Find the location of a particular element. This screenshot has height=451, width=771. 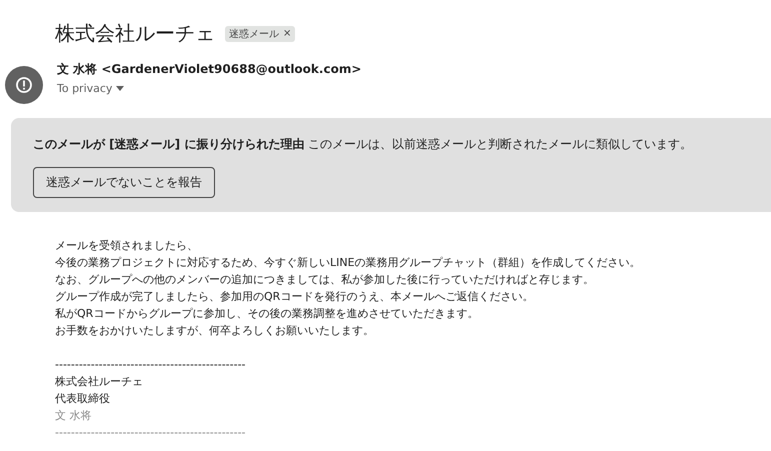

body-text-line: 今後の業務プロジェクトに対応するため、今すぐ新しいLINEの業務用グループチャット（群組）を作成してください。 is located at coordinates (348, 262).